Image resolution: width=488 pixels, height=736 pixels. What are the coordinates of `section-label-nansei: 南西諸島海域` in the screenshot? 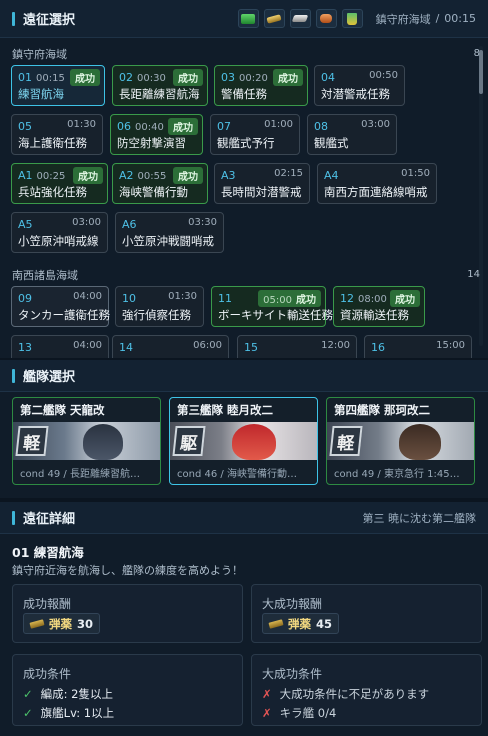 It's located at (45, 275).